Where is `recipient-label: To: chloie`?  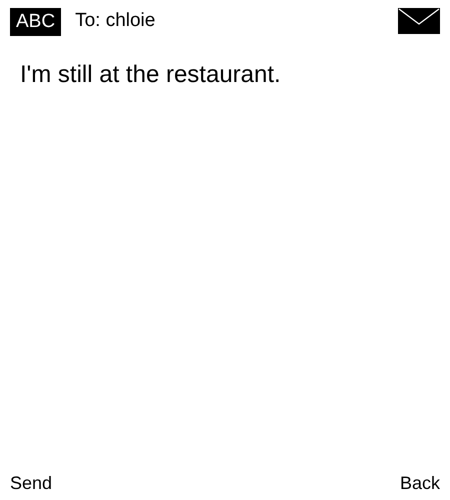
recipient-label: To: chloie is located at coordinates (115, 21).